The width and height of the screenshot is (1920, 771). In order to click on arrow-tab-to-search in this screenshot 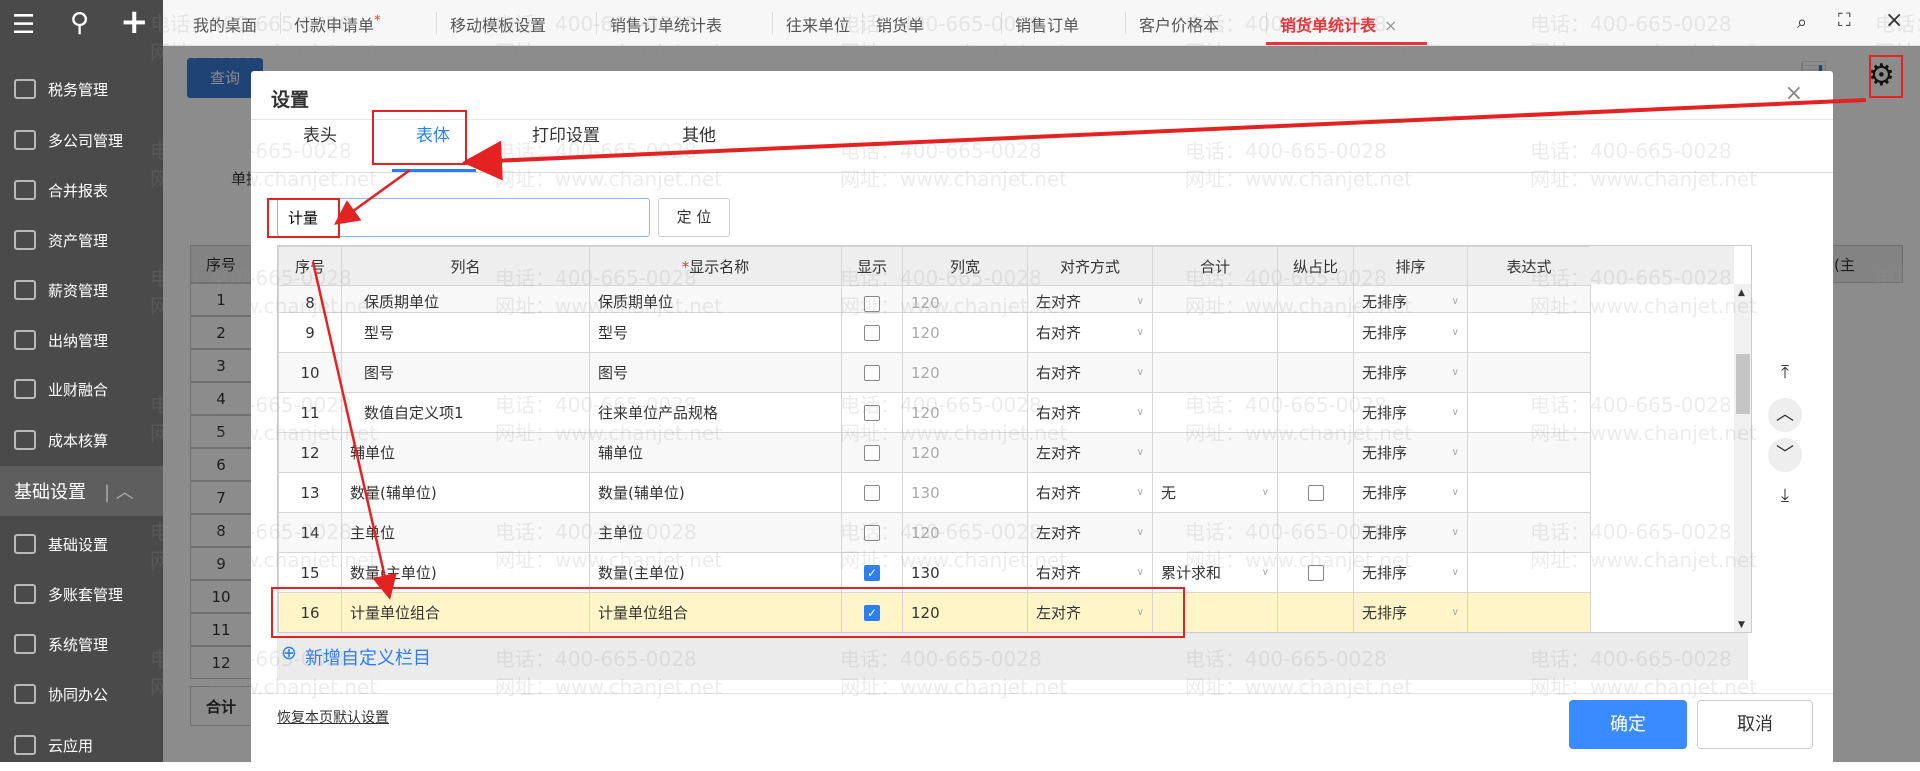, I will do `click(372, 196)`.